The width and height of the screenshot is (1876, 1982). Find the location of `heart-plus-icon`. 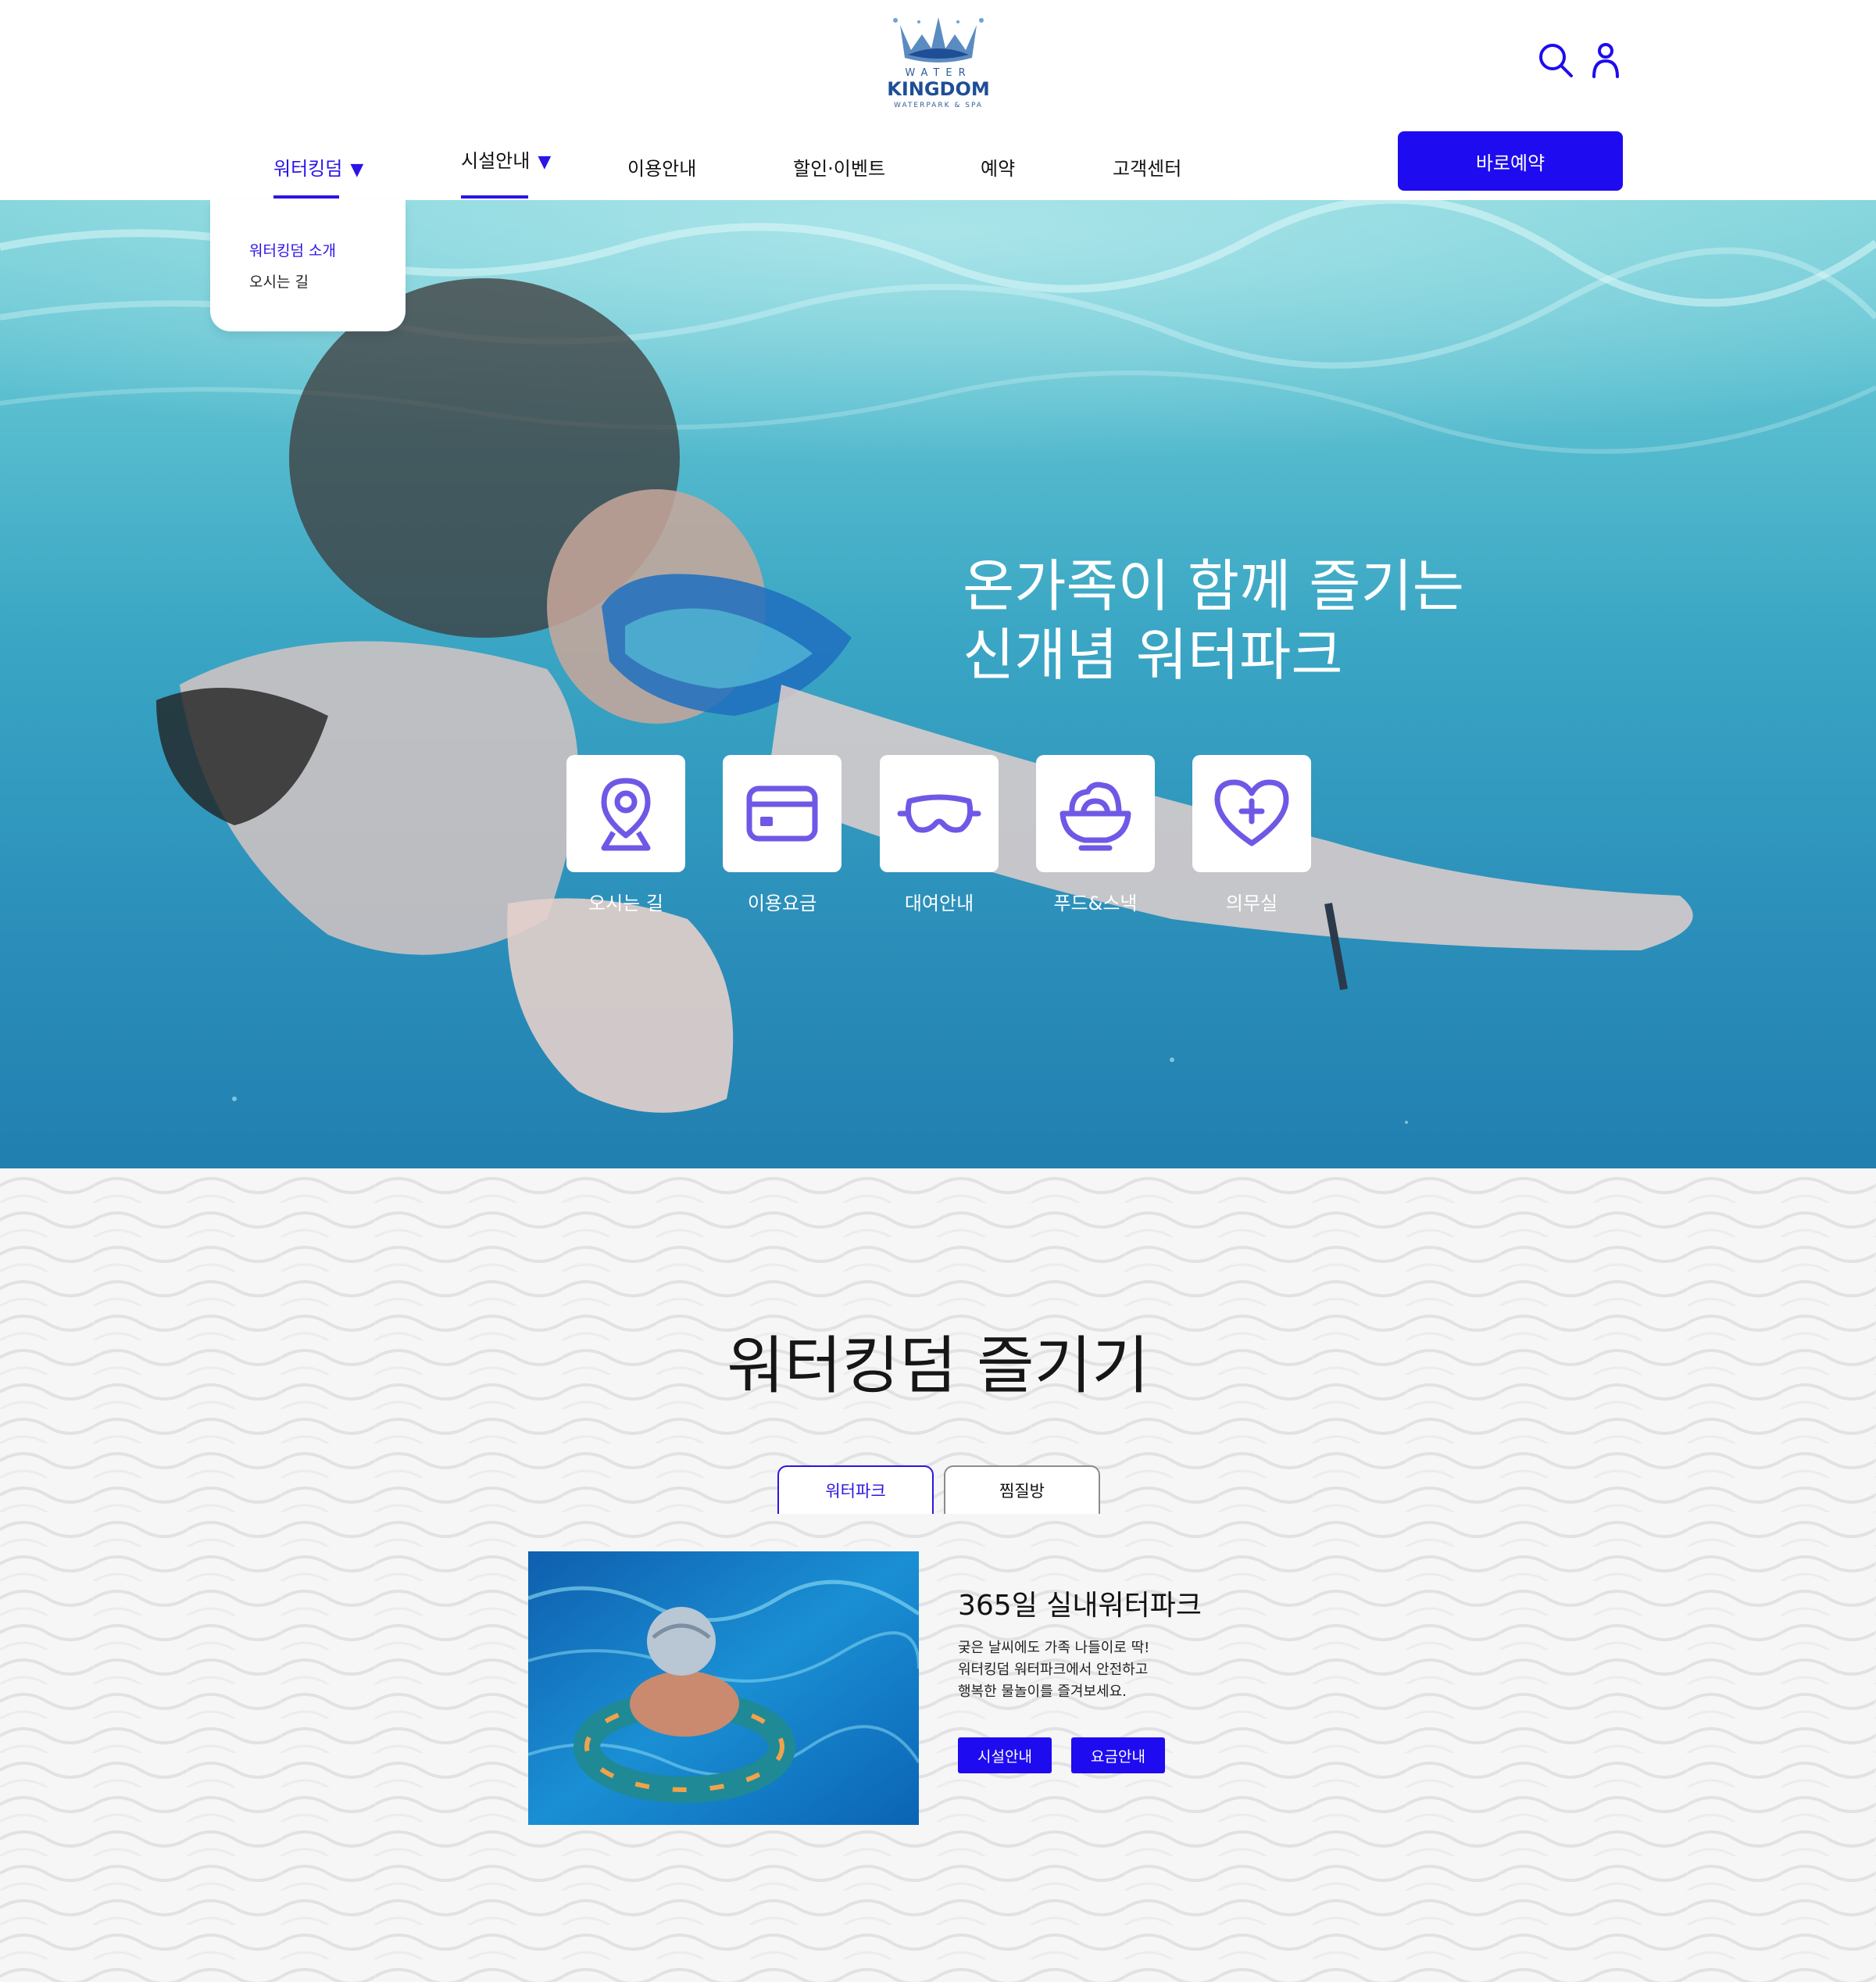

heart-plus-icon is located at coordinates (1251, 813).